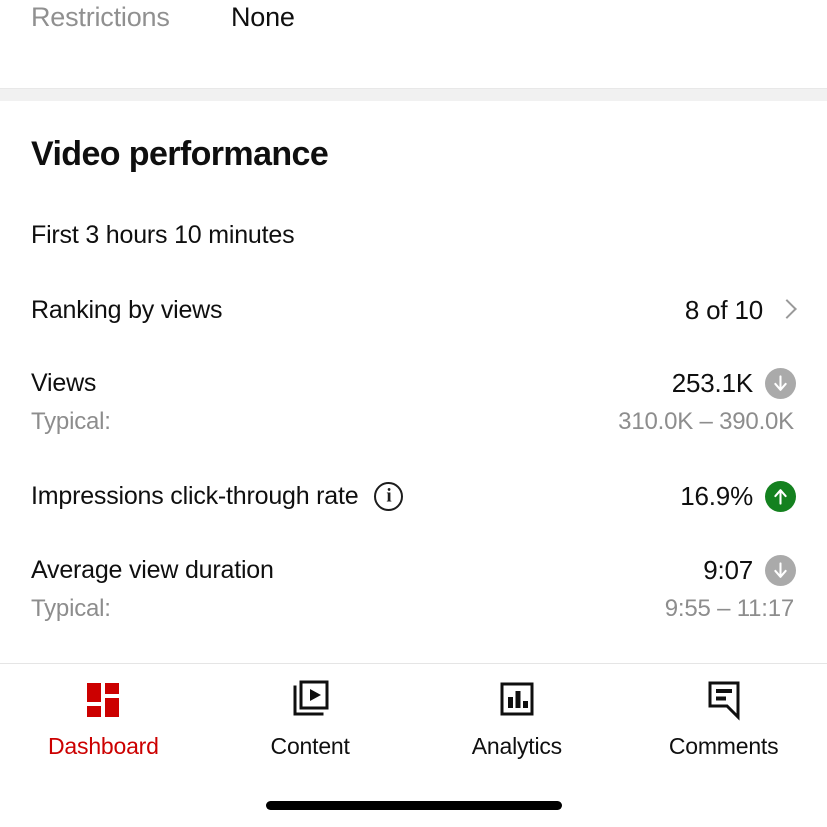  I want to click on video-stack-icon, so click(310, 699).